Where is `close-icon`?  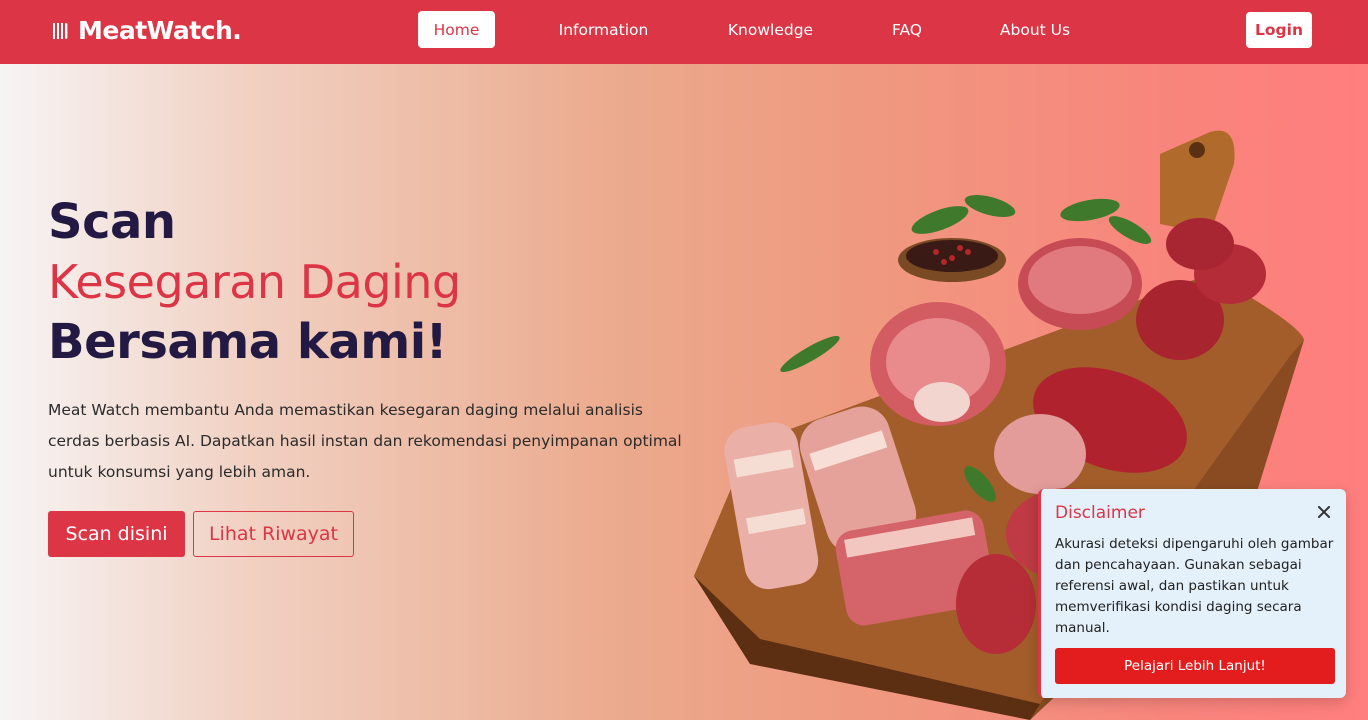 close-icon is located at coordinates (1324, 512).